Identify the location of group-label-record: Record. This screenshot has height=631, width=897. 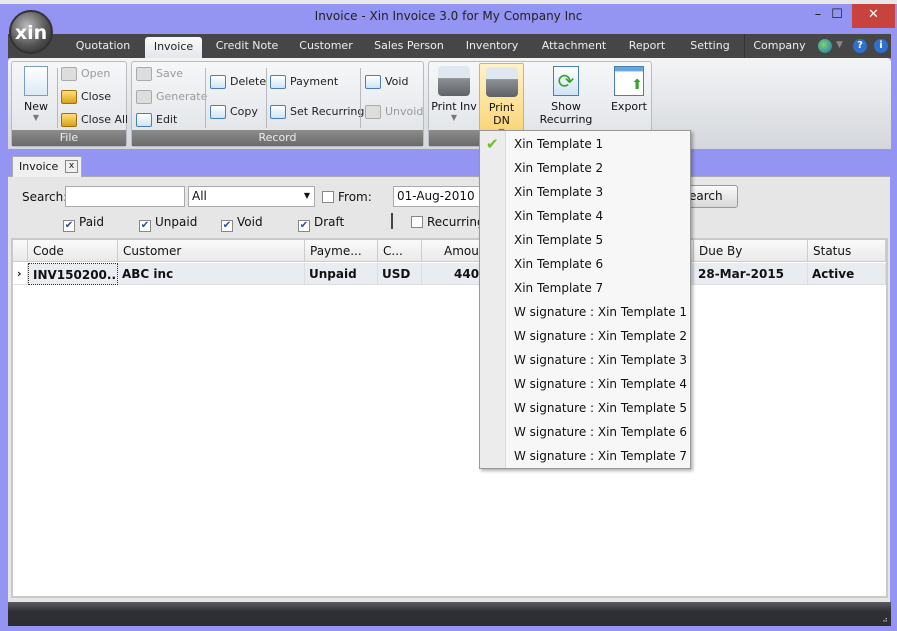
(277, 138).